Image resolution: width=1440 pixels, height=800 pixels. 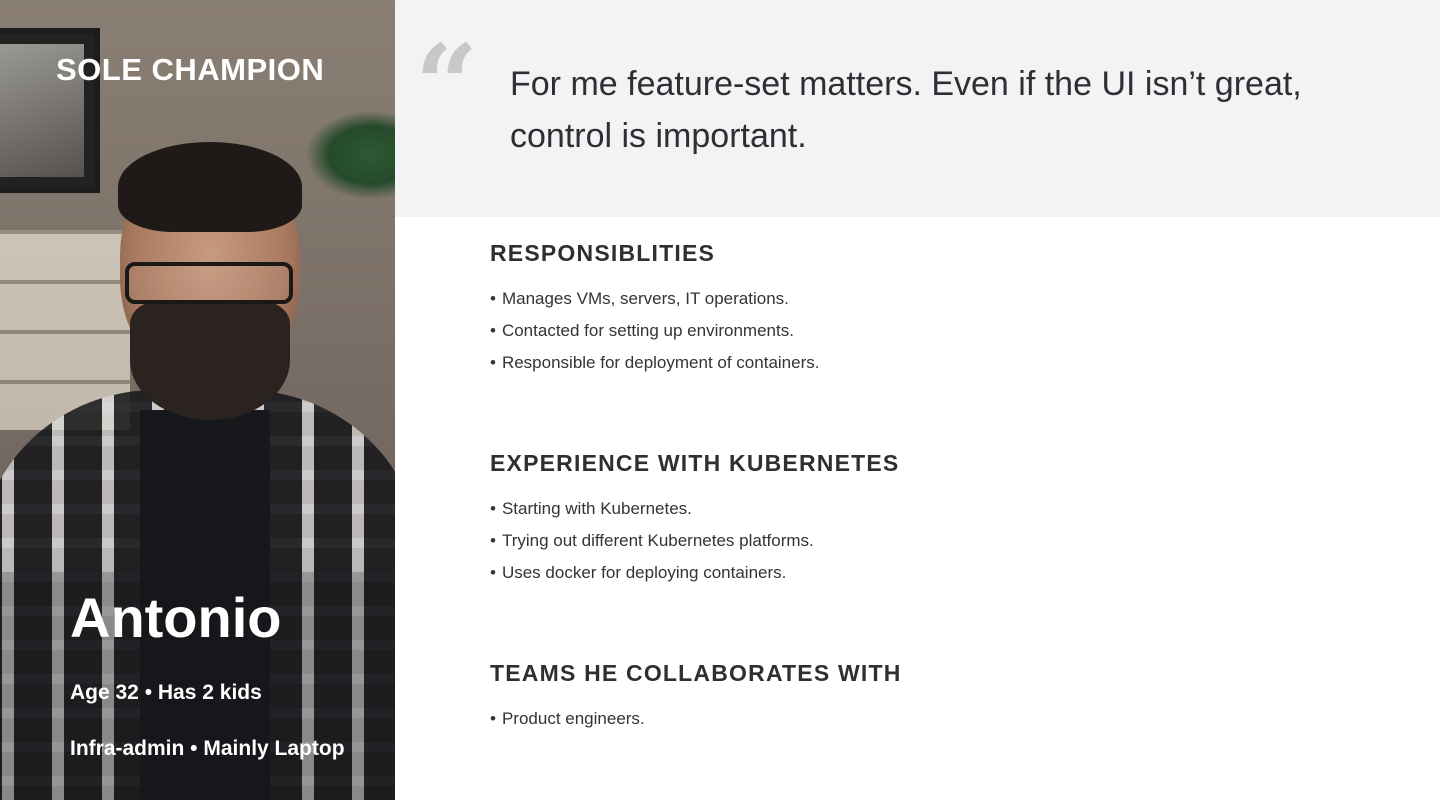 What do you see at coordinates (567, 718) in the screenshot?
I see `list-item: • Product engineers.` at bounding box center [567, 718].